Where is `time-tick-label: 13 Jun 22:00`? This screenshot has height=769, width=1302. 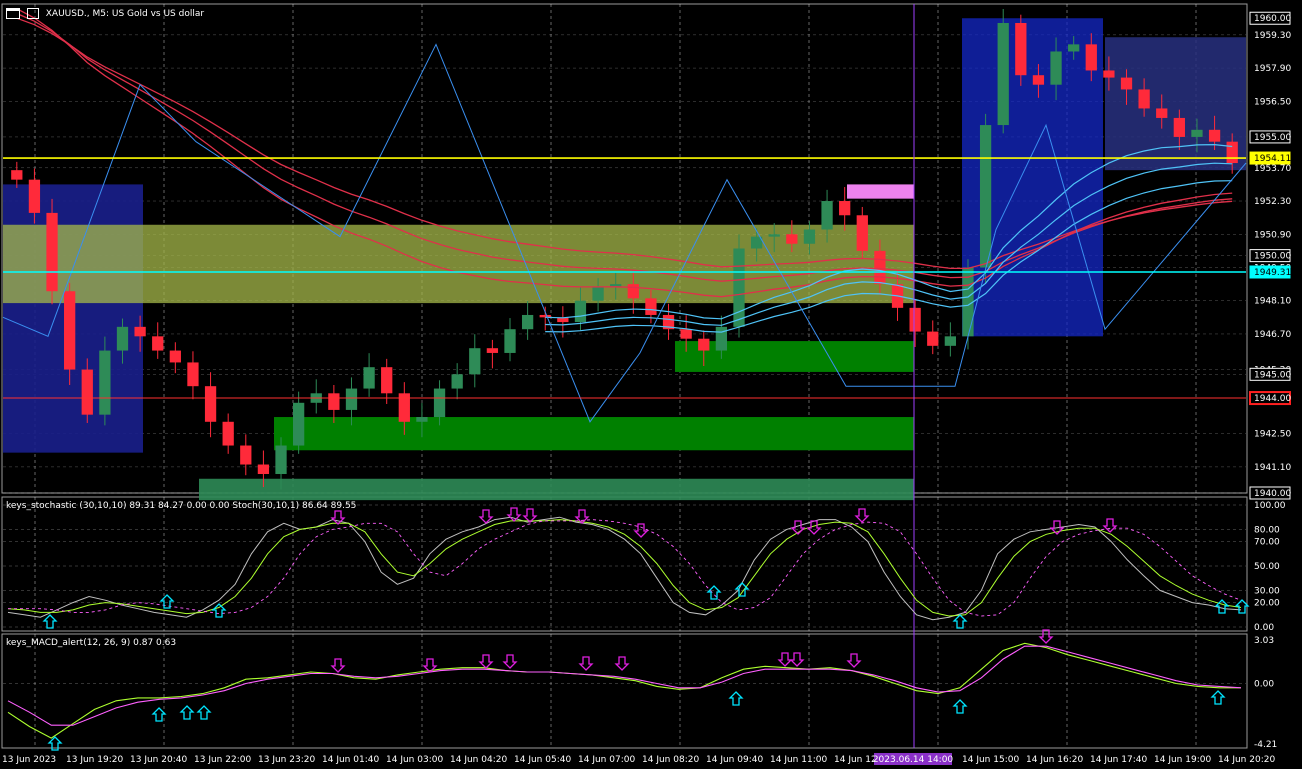
time-tick-label: 13 Jun 22:00 is located at coordinates (222, 760).